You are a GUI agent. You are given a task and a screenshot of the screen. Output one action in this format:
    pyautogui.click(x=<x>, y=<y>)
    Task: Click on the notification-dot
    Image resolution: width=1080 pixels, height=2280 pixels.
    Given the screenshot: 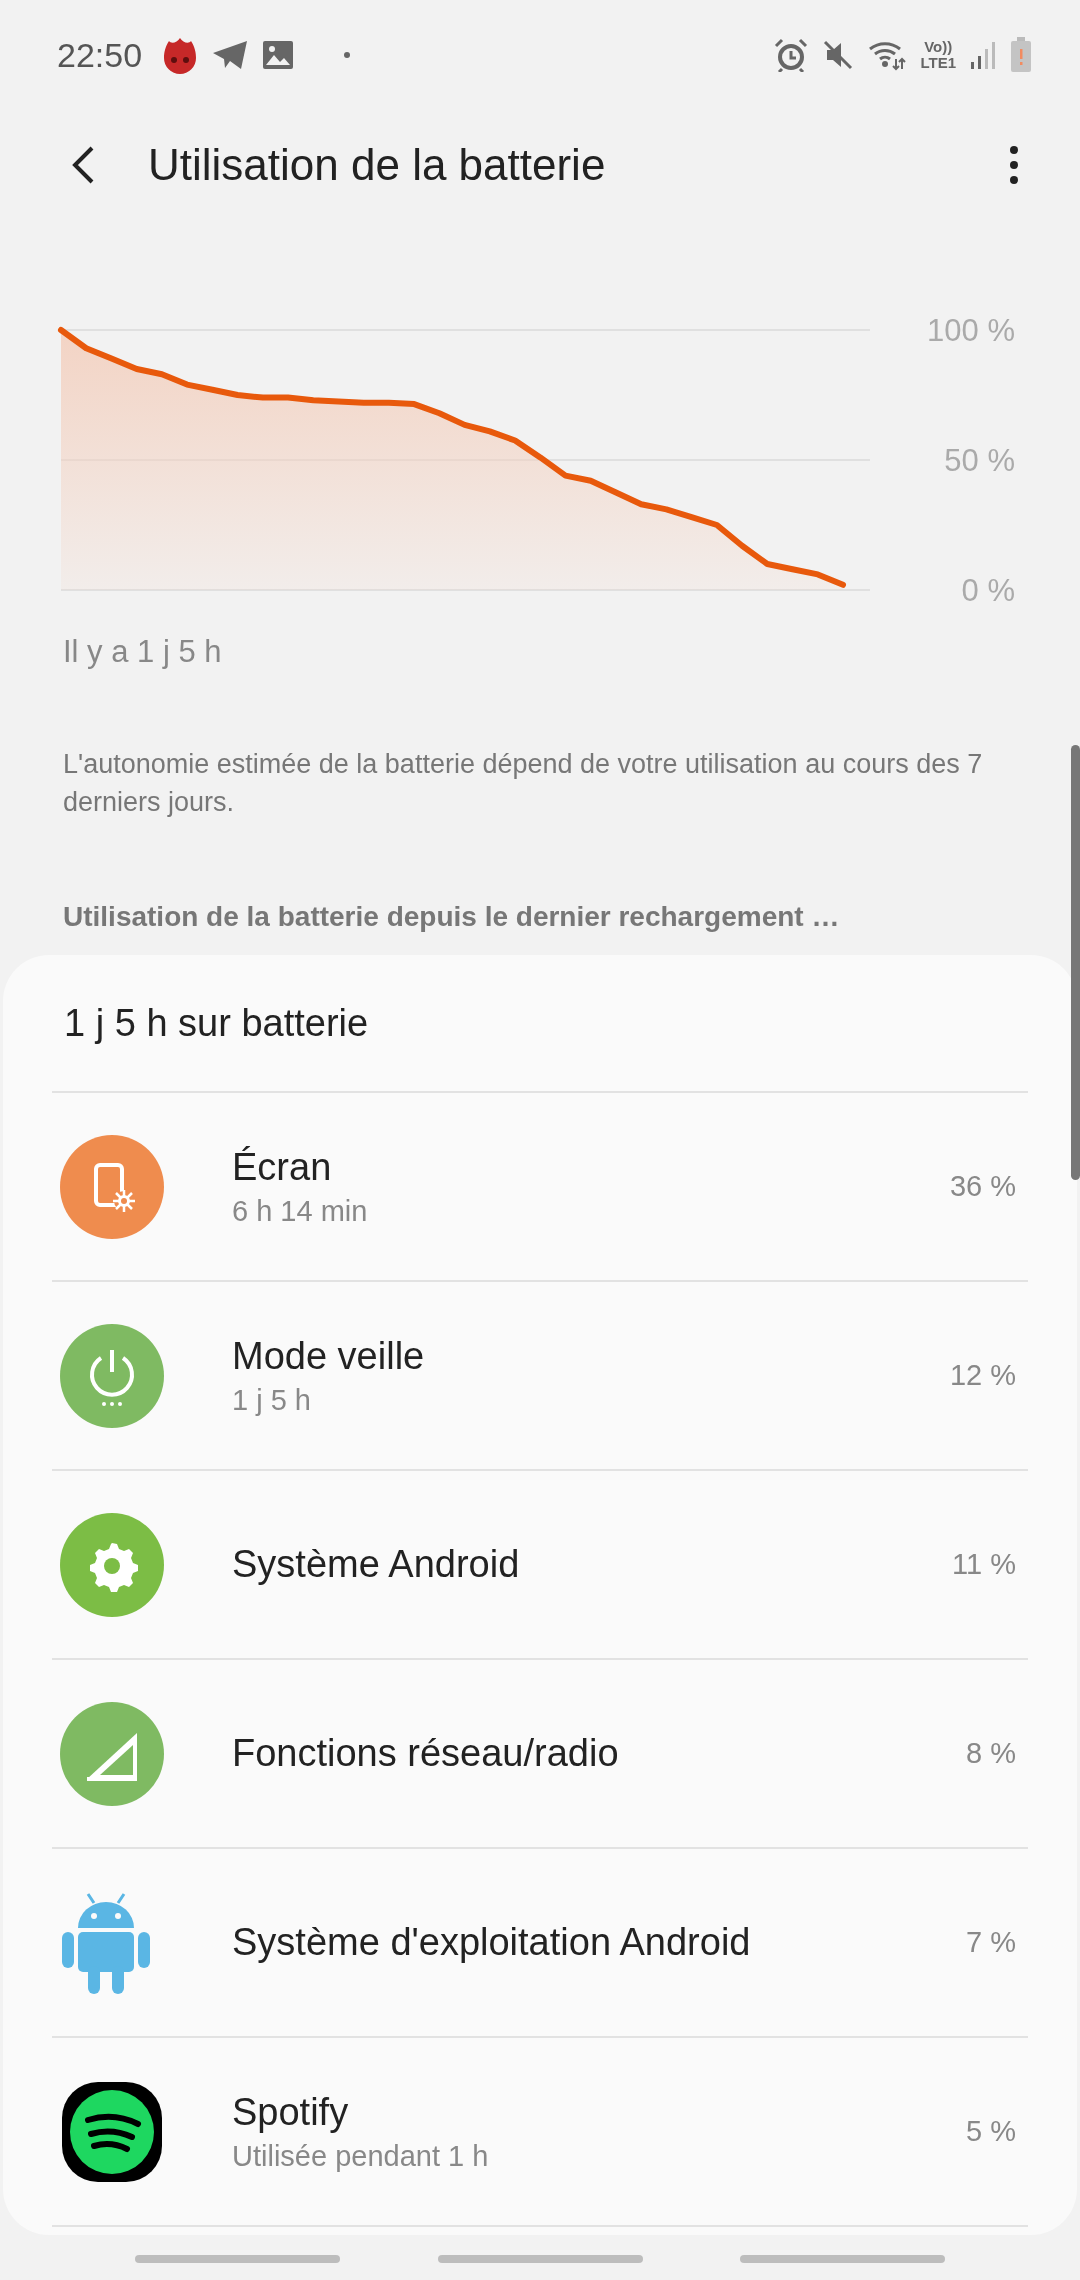 What is the action you would take?
    pyautogui.click(x=347, y=55)
    